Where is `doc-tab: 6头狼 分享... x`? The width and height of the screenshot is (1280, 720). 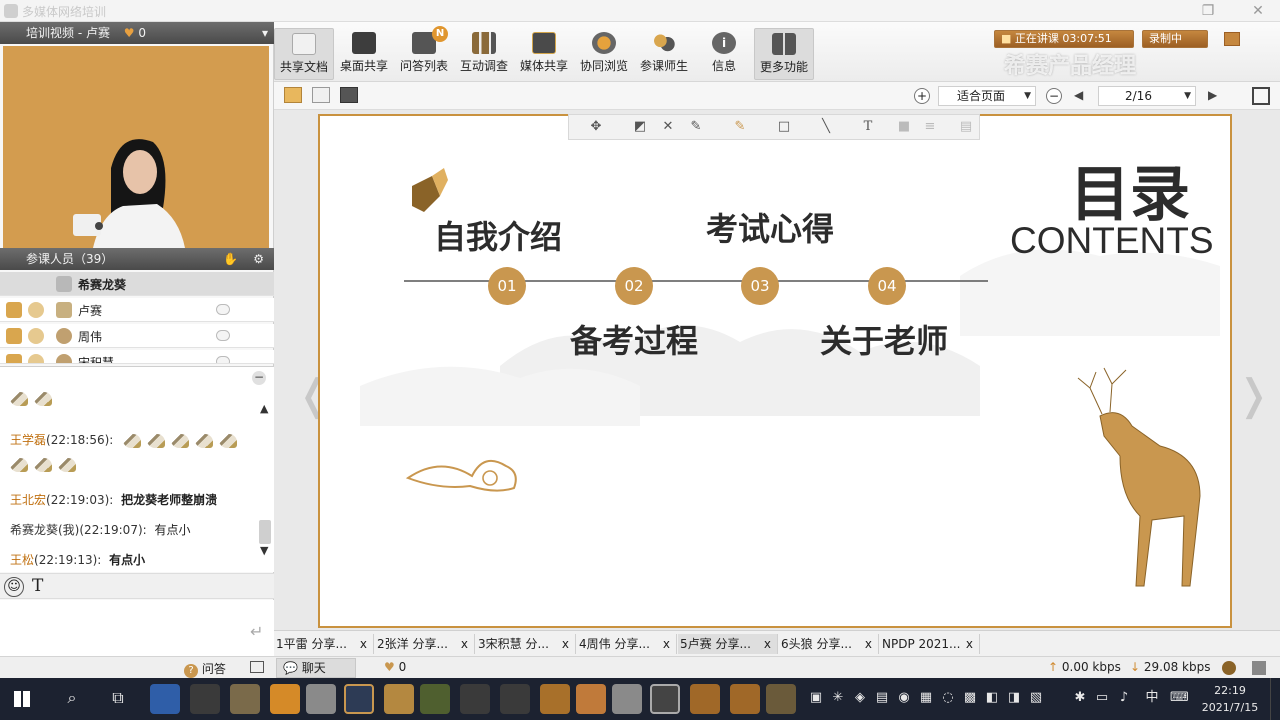
doc-tab: 6头狼 分享... x is located at coordinates (829, 644).